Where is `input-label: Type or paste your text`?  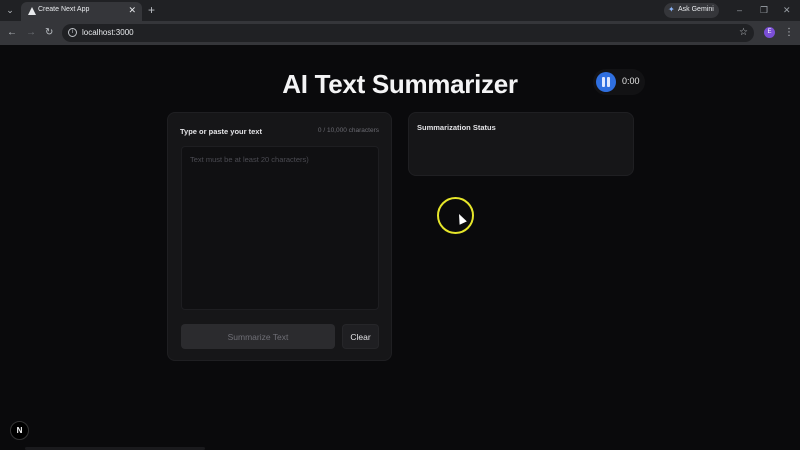
input-label: Type or paste your text is located at coordinates (221, 131).